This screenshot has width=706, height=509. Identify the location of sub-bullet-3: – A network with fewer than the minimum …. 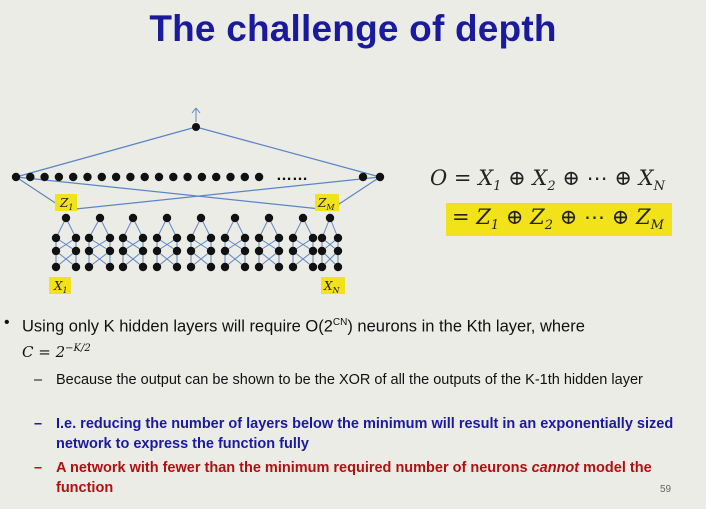
(343, 478).